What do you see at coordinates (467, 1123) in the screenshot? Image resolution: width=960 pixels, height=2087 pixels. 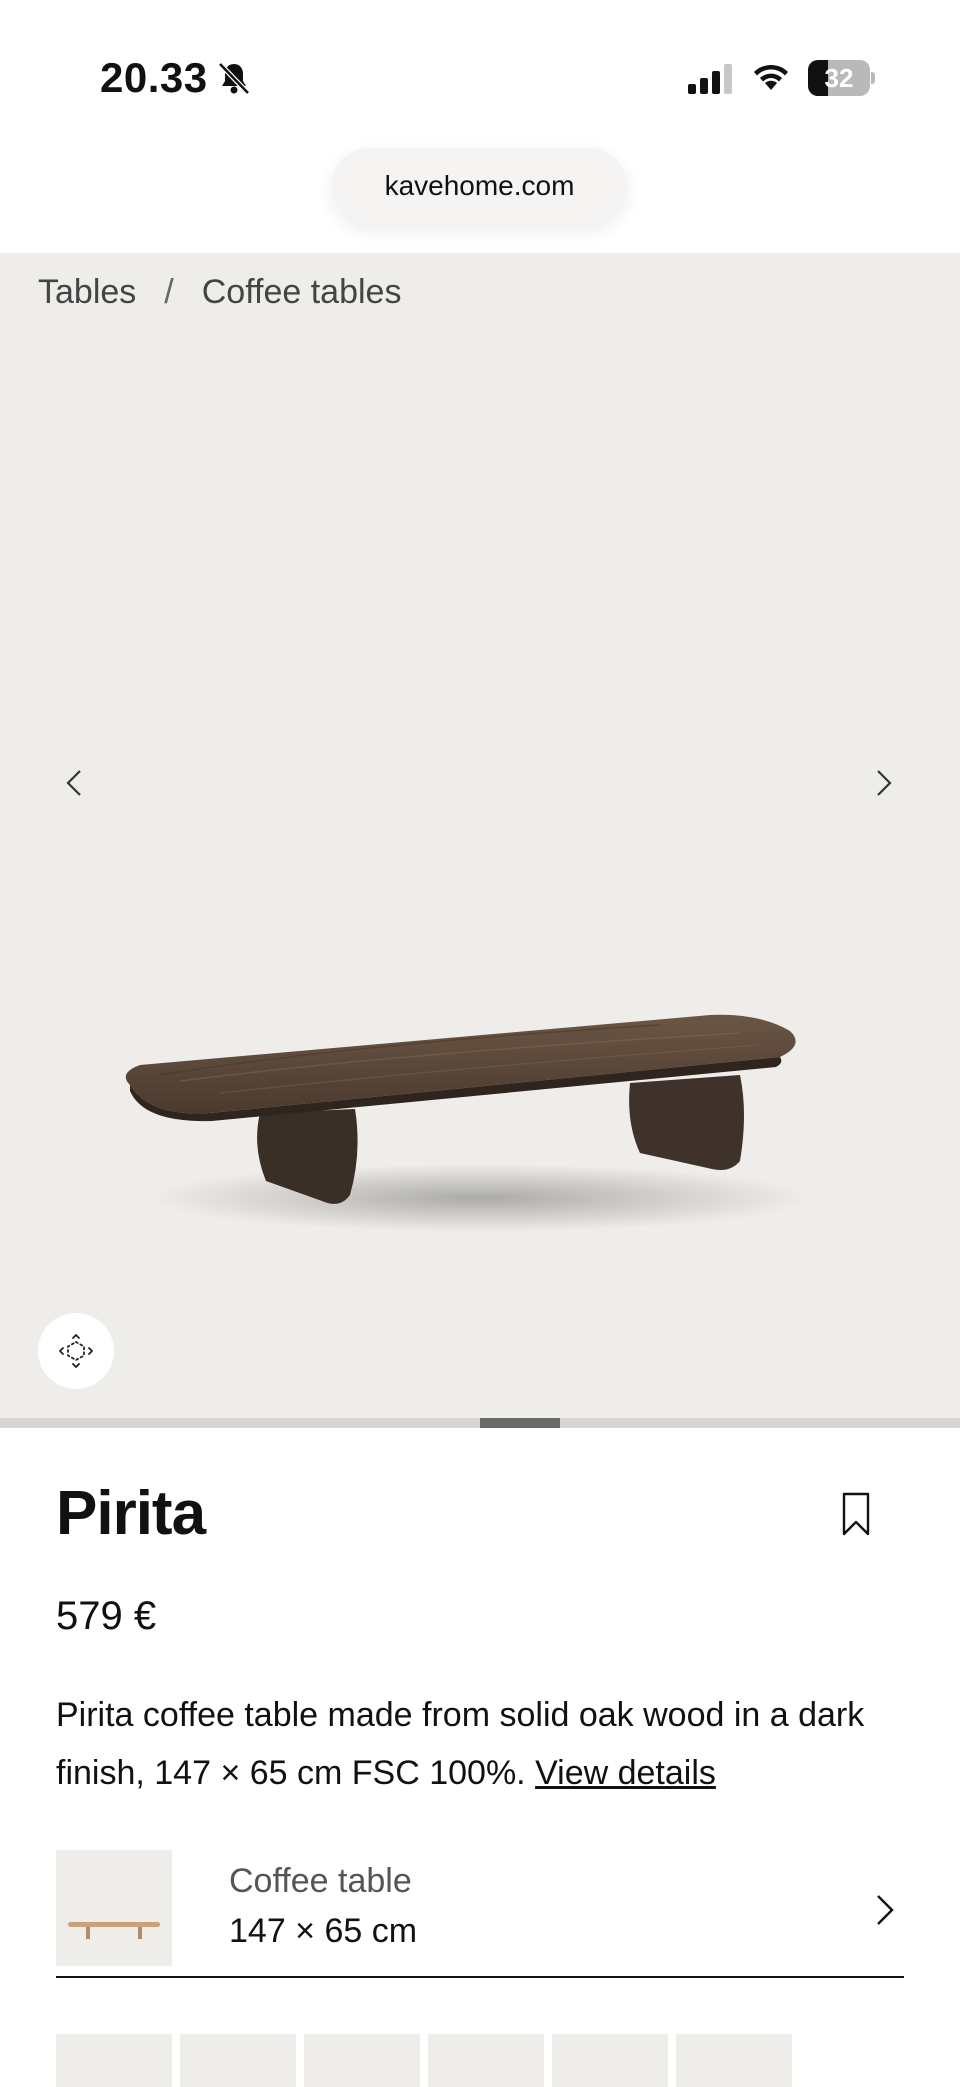 I see `product-image` at bounding box center [467, 1123].